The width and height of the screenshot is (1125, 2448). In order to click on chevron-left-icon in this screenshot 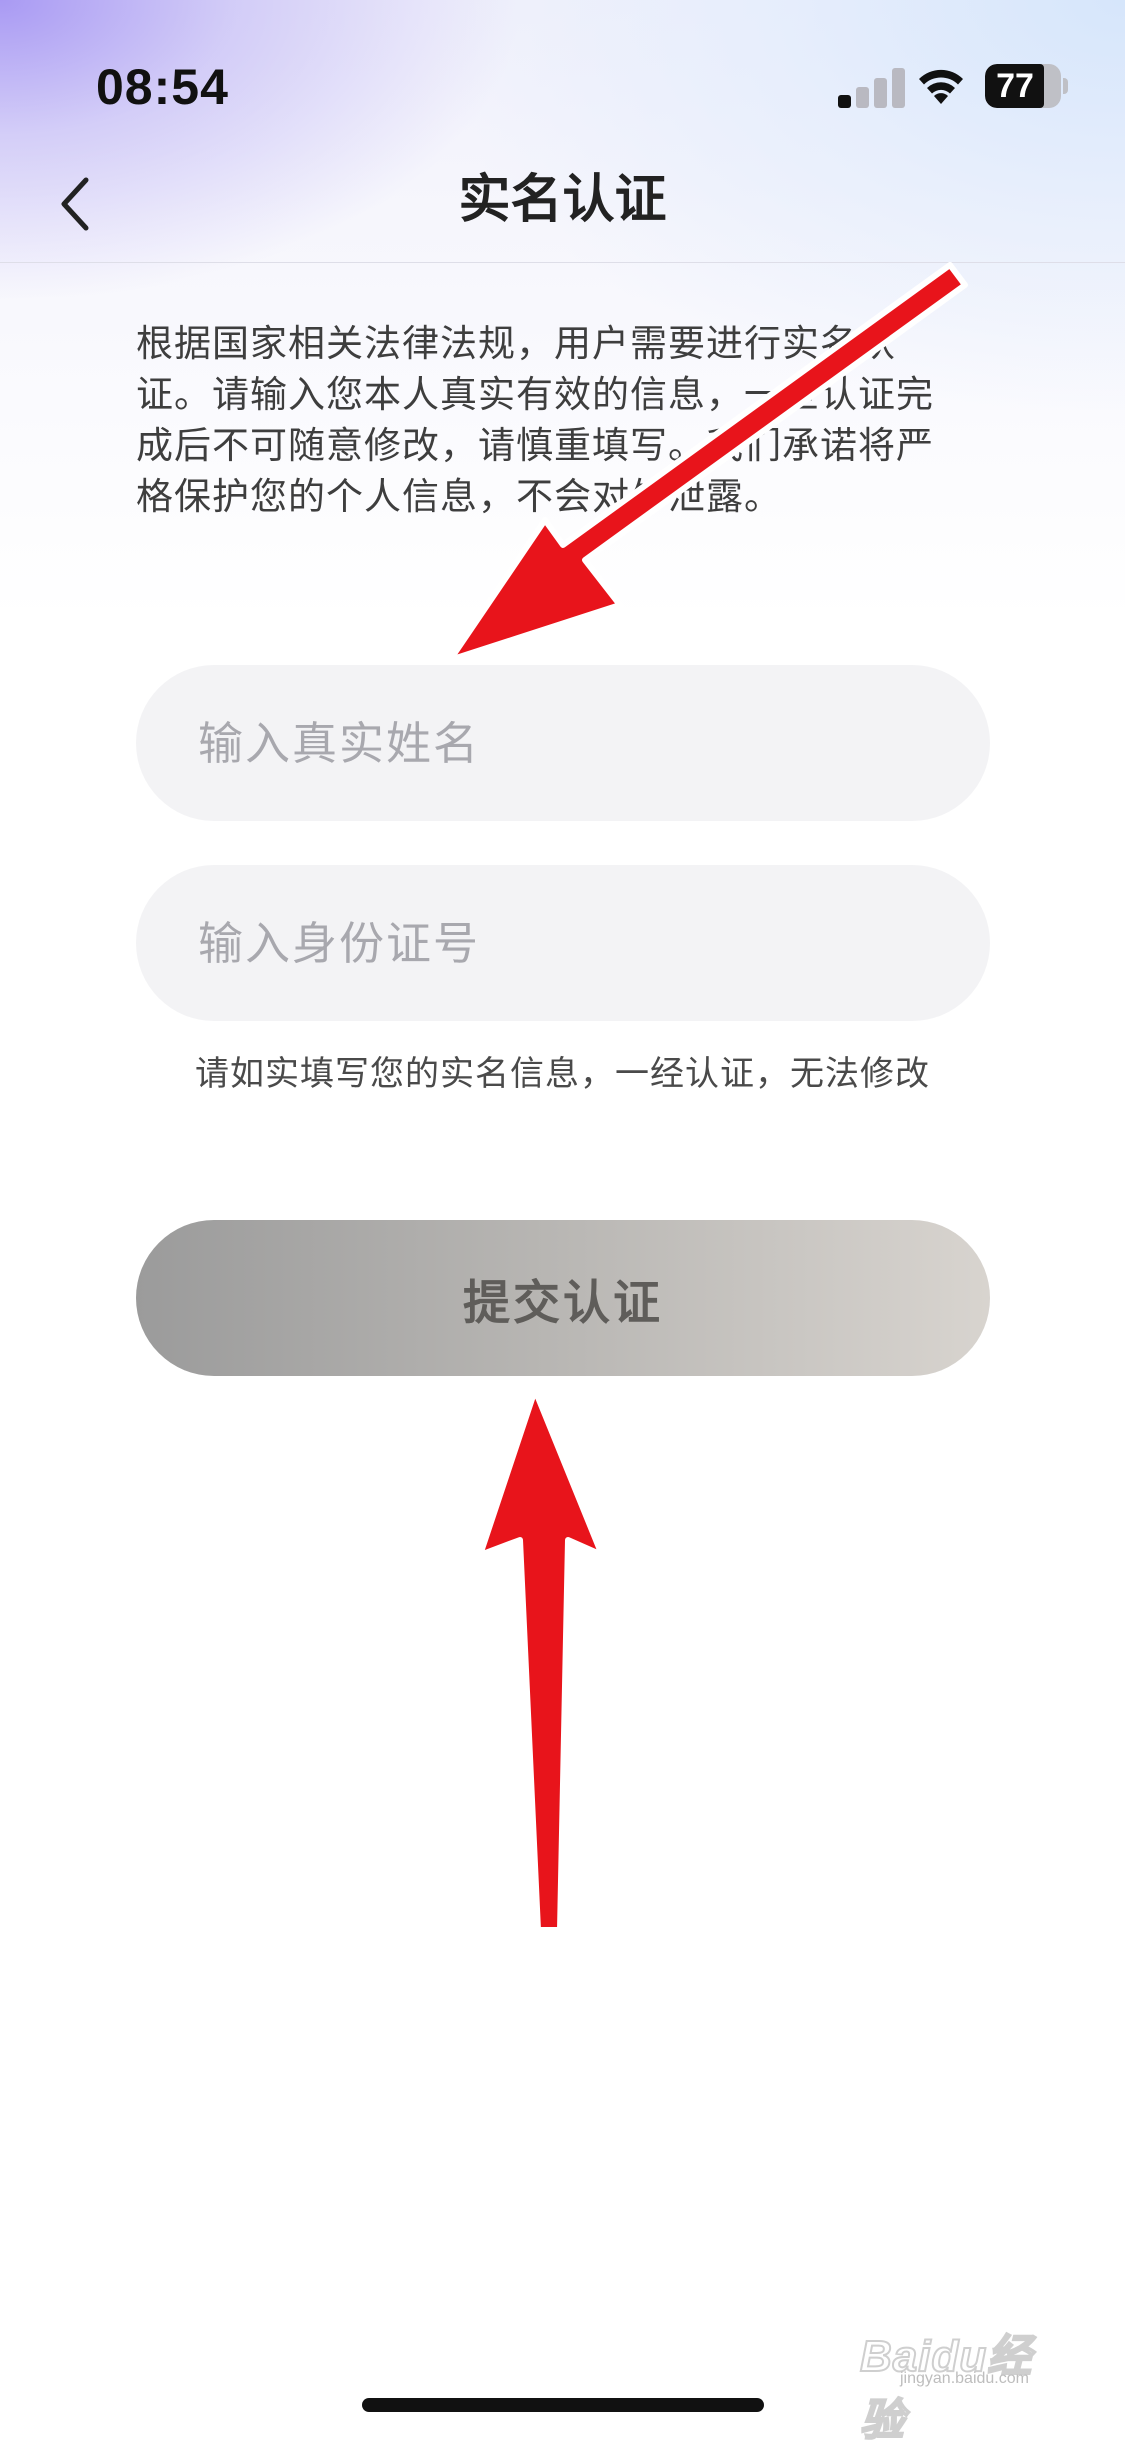, I will do `click(76, 206)`.